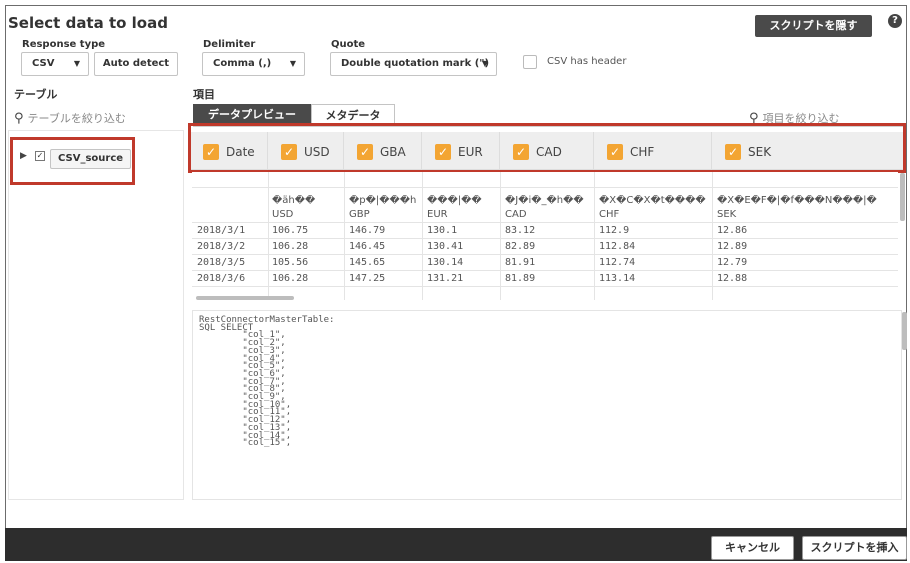 The image size is (910, 563). I want to click on hide-script-button: スクリプトを隠す, so click(813, 26).